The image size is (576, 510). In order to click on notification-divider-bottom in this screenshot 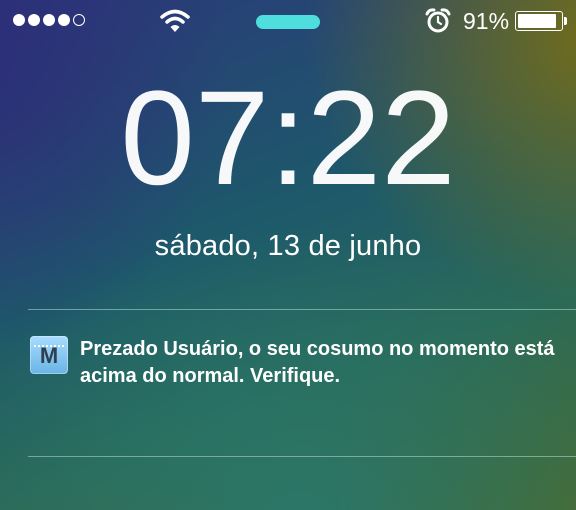, I will do `click(302, 456)`.